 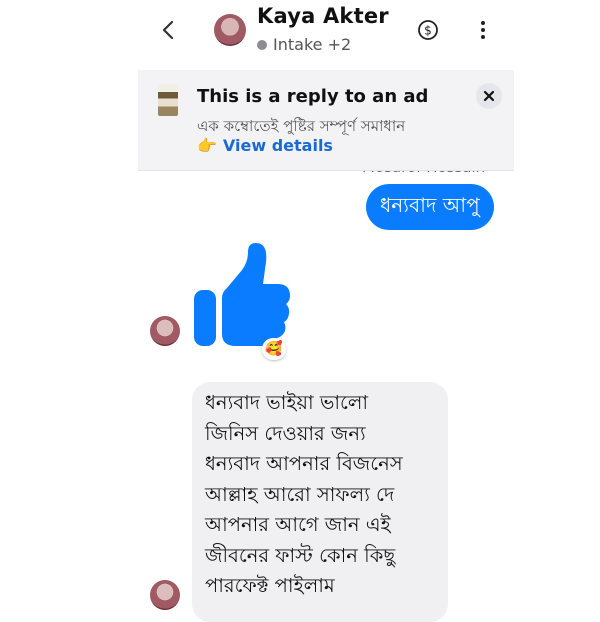 I want to click on message-line: আপনার আগে জান এই, so click(x=298, y=524).